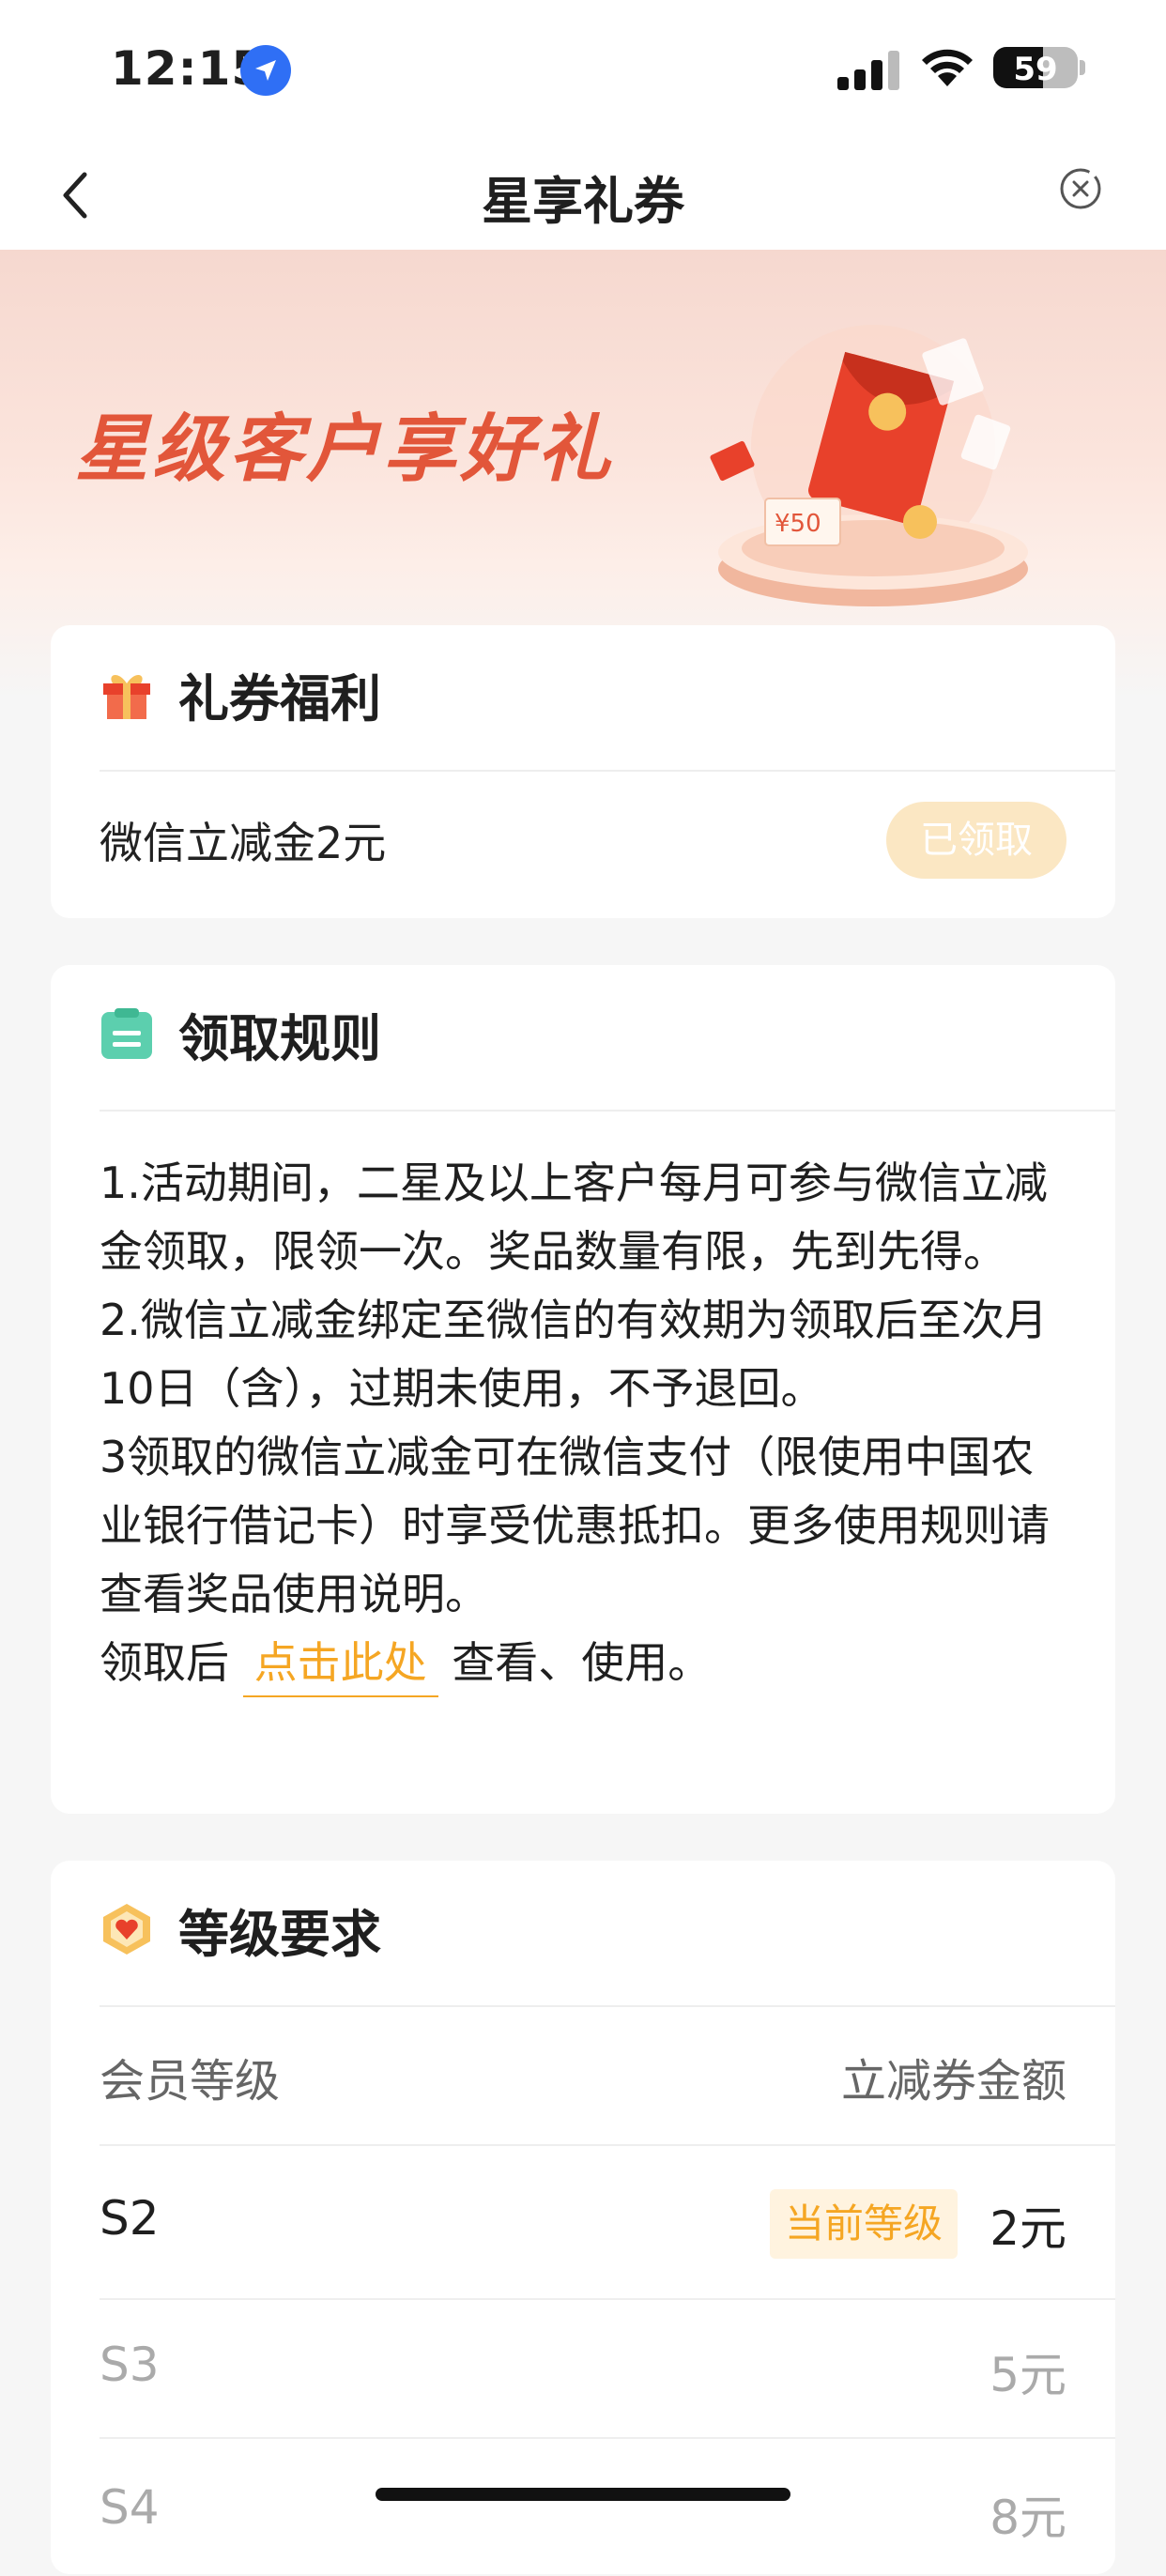 This screenshot has height=2576, width=1166. I want to click on battery-icon: 59, so click(1035, 68).